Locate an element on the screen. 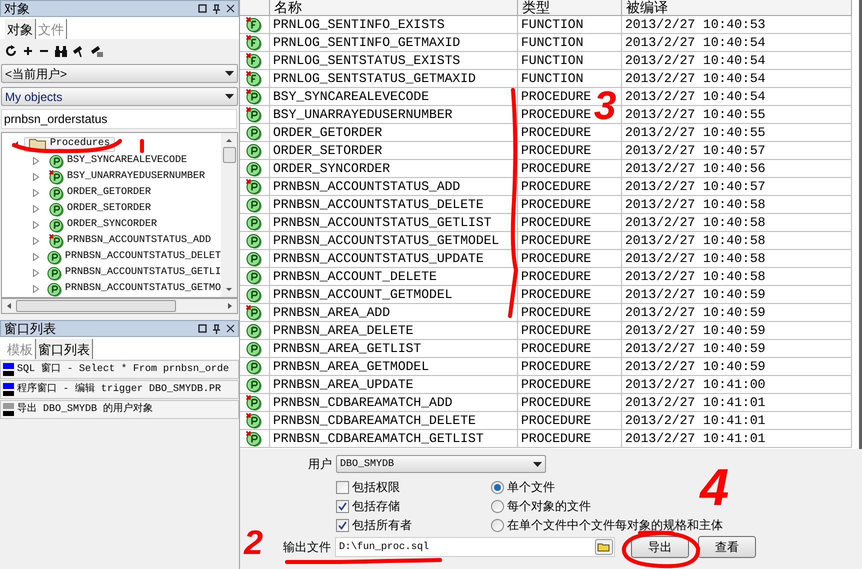 This screenshot has height=569, width=862. radio-label: 单个文件 is located at coordinates (531, 487).